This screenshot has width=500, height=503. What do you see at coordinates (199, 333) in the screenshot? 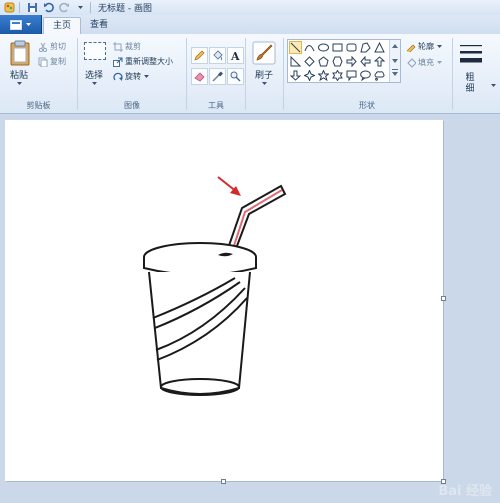
I see `cup-body` at bounding box center [199, 333].